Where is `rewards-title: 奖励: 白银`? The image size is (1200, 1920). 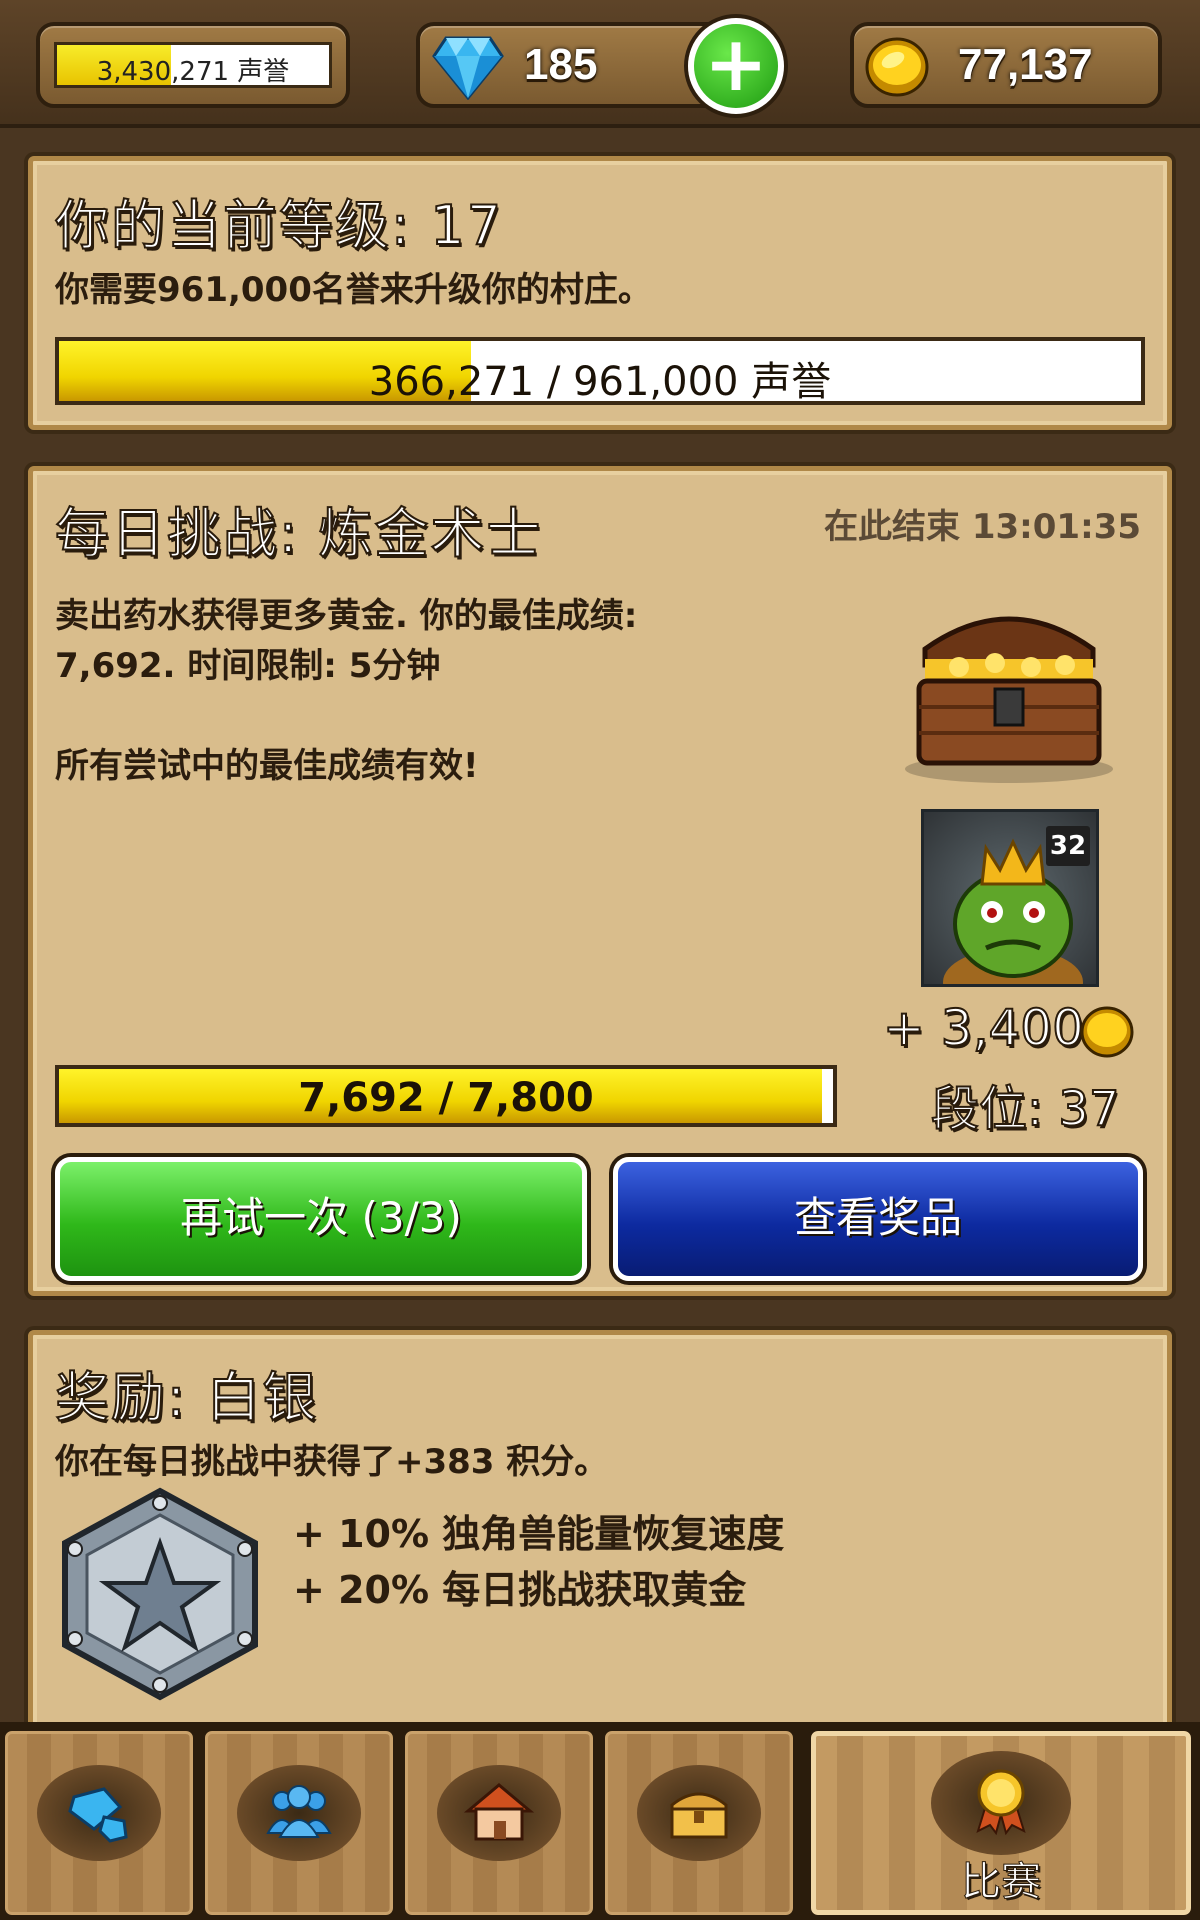
rewards-title: 奖励: 白银 is located at coordinates (186, 1397).